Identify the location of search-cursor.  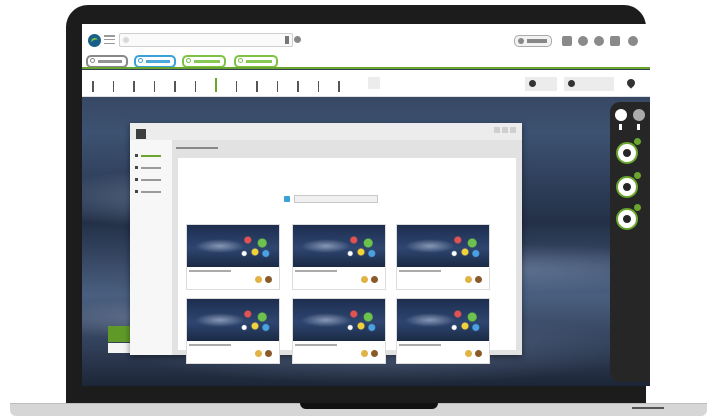
(287, 40).